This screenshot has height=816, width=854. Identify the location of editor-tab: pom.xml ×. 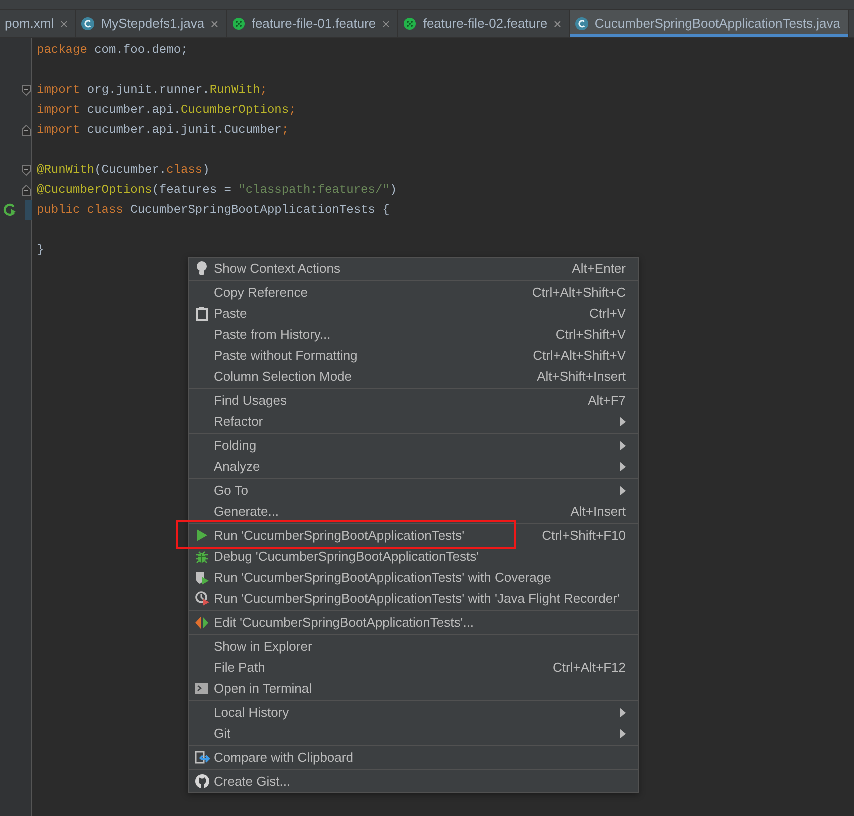
(38, 23).